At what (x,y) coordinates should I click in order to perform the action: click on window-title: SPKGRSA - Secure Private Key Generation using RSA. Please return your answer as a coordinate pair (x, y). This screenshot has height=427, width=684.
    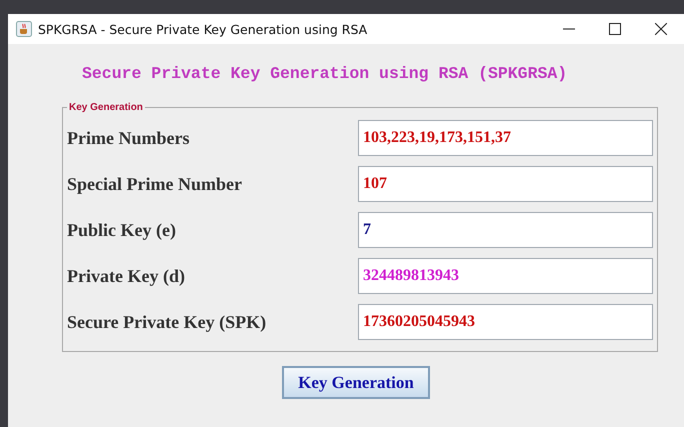
    Looking at the image, I should click on (203, 29).